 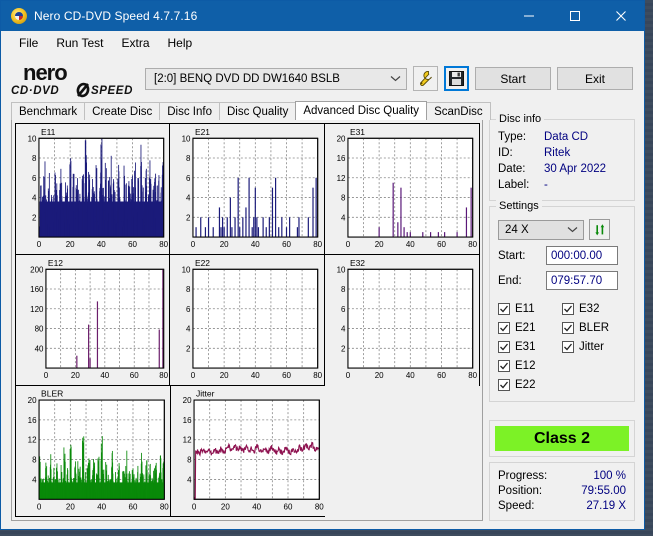 I want to click on start-field-row: Start: 000:00.00, so click(x=562, y=255).